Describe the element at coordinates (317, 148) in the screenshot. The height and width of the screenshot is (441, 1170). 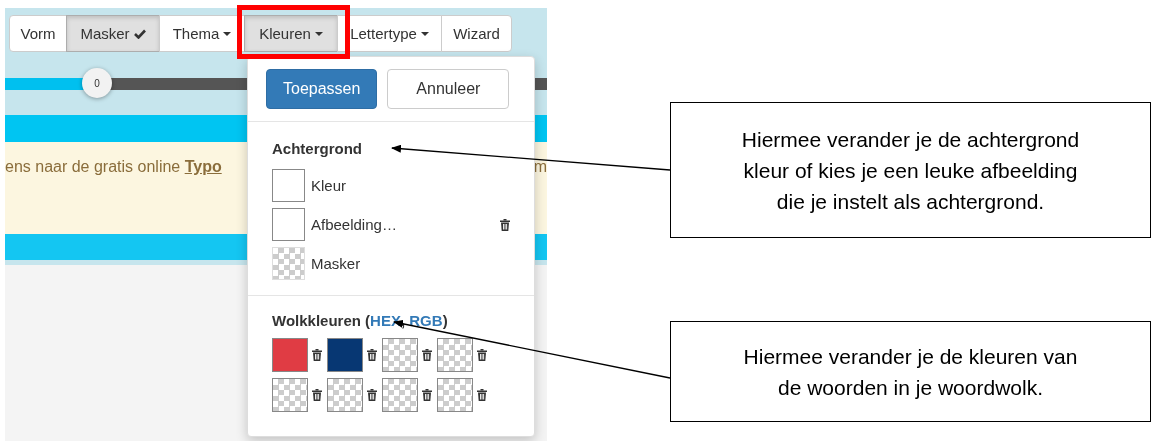
I see `section-heading: Achtergrond` at that location.